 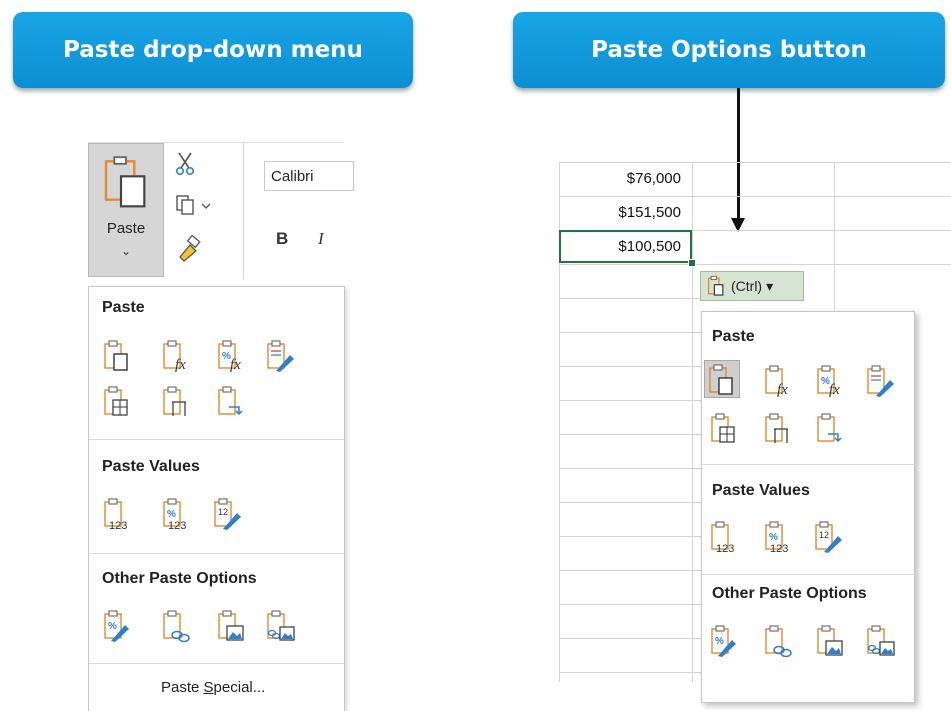 What do you see at coordinates (125, 182) in the screenshot?
I see `paste-big-icon` at bounding box center [125, 182].